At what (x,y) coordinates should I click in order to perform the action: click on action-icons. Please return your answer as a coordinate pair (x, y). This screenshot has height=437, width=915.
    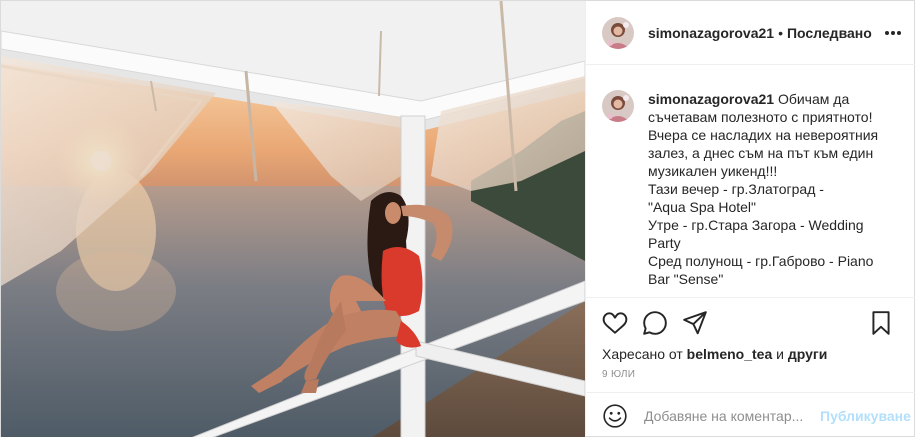
    Looking at the image, I should click on (752, 324).